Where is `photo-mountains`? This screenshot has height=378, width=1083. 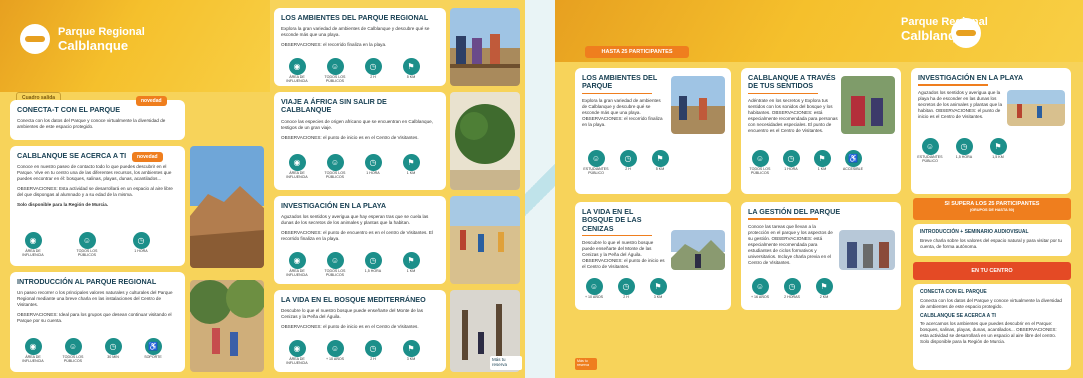
photo-mountains is located at coordinates (698, 250).